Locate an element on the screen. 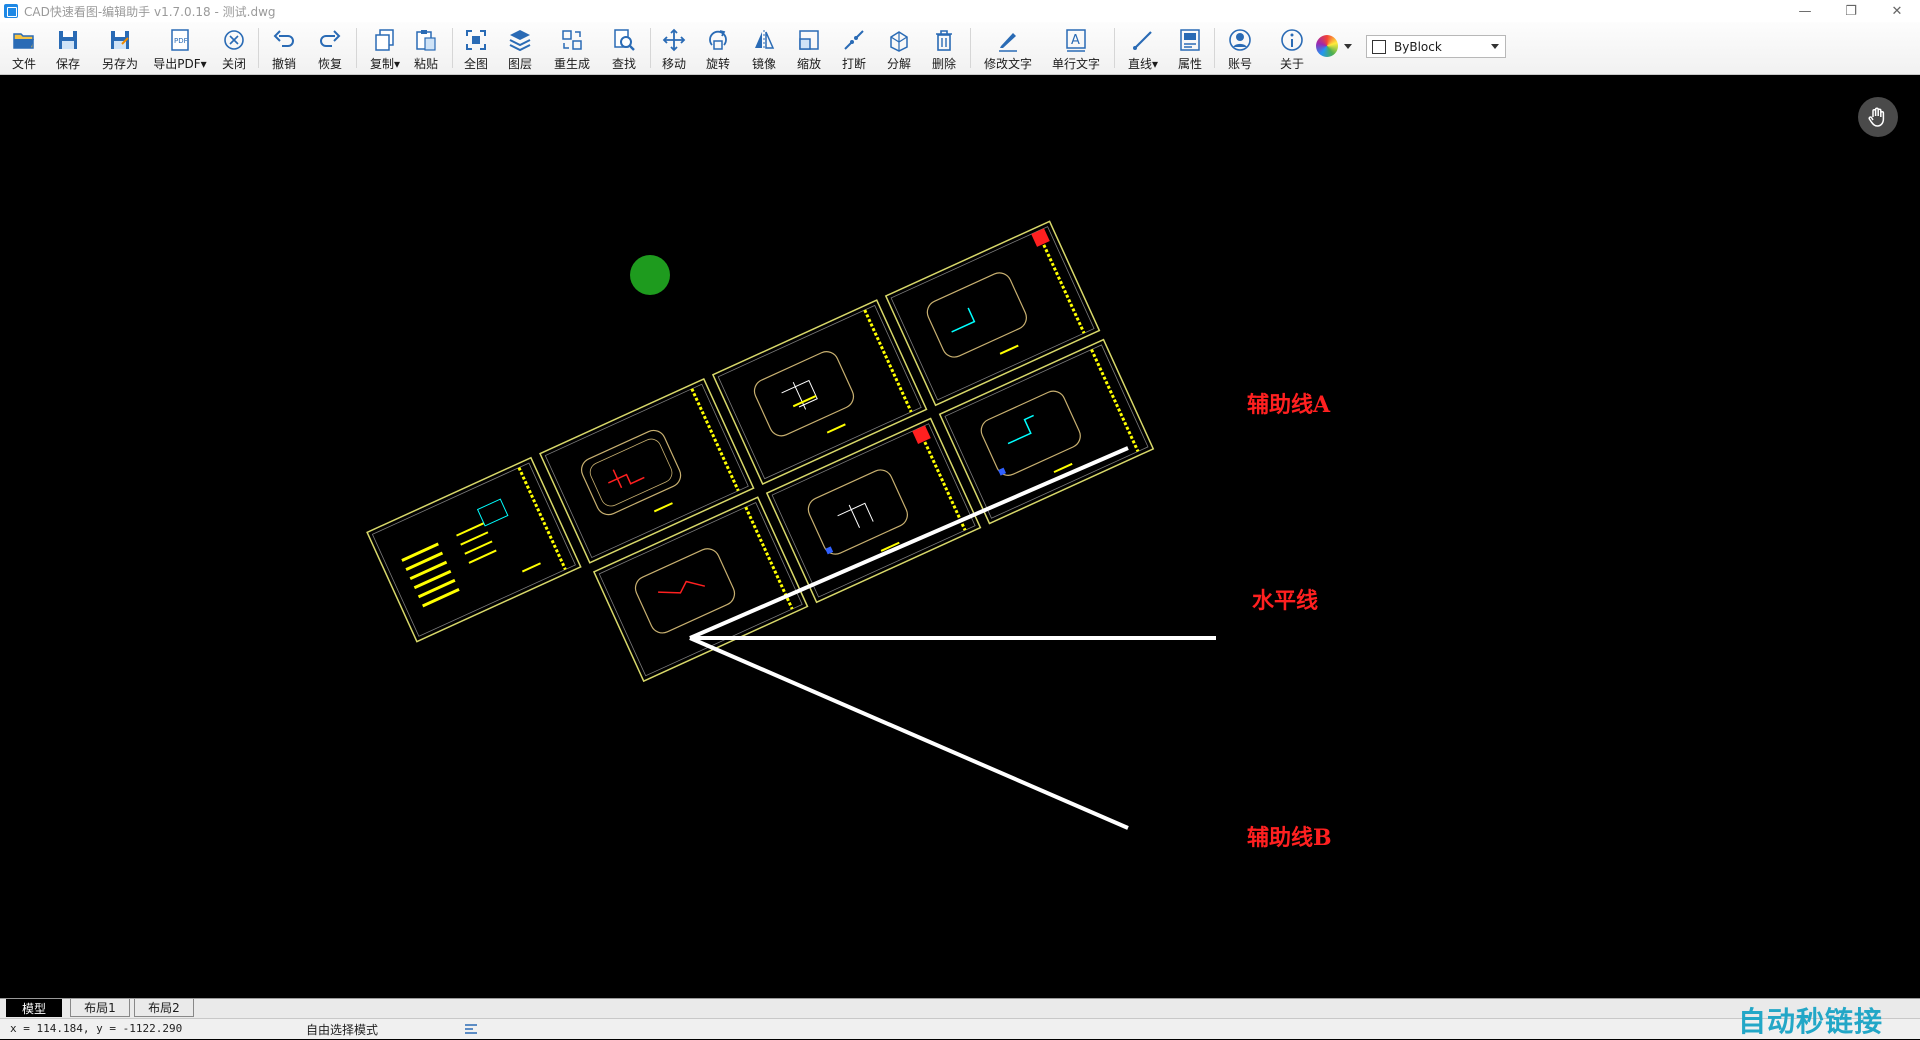 The width and height of the screenshot is (1920, 1040). file-button: 文件 is located at coordinates (24, 47).